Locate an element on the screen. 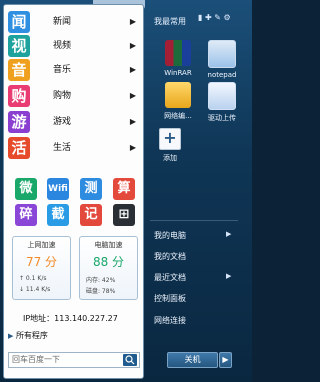 Image resolution: width=320 pixels, height=382 pixels. app-add: + 添加 is located at coordinates (170, 145).